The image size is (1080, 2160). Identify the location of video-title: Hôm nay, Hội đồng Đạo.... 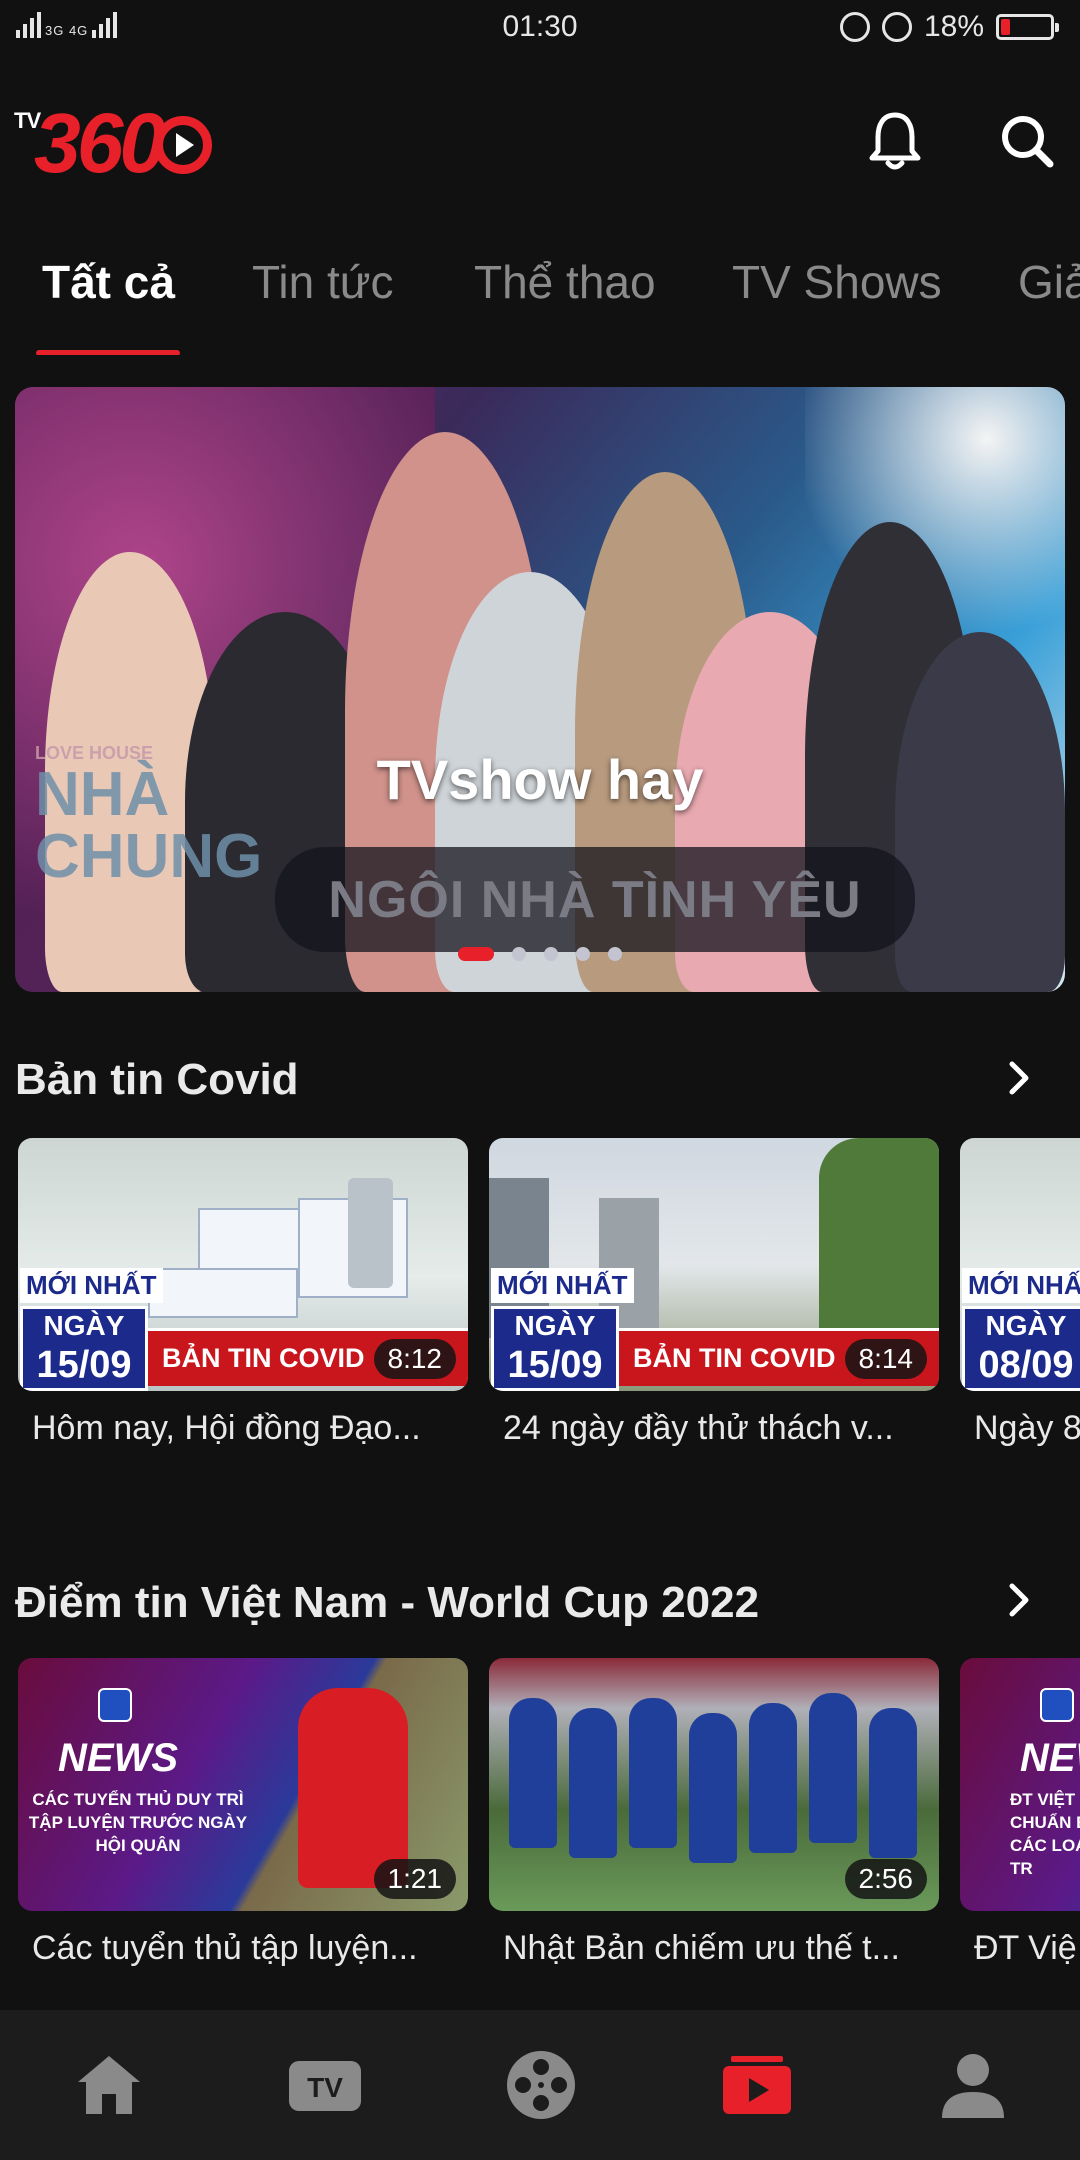
(243, 1428).